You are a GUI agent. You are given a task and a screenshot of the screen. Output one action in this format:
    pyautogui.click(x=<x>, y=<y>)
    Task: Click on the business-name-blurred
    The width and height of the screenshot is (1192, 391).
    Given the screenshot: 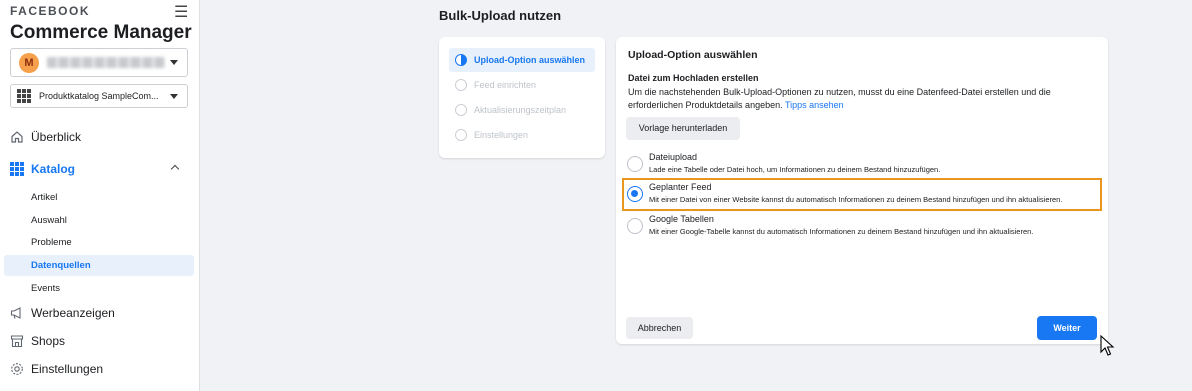 What is the action you would take?
    pyautogui.click(x=106, y=62)
    